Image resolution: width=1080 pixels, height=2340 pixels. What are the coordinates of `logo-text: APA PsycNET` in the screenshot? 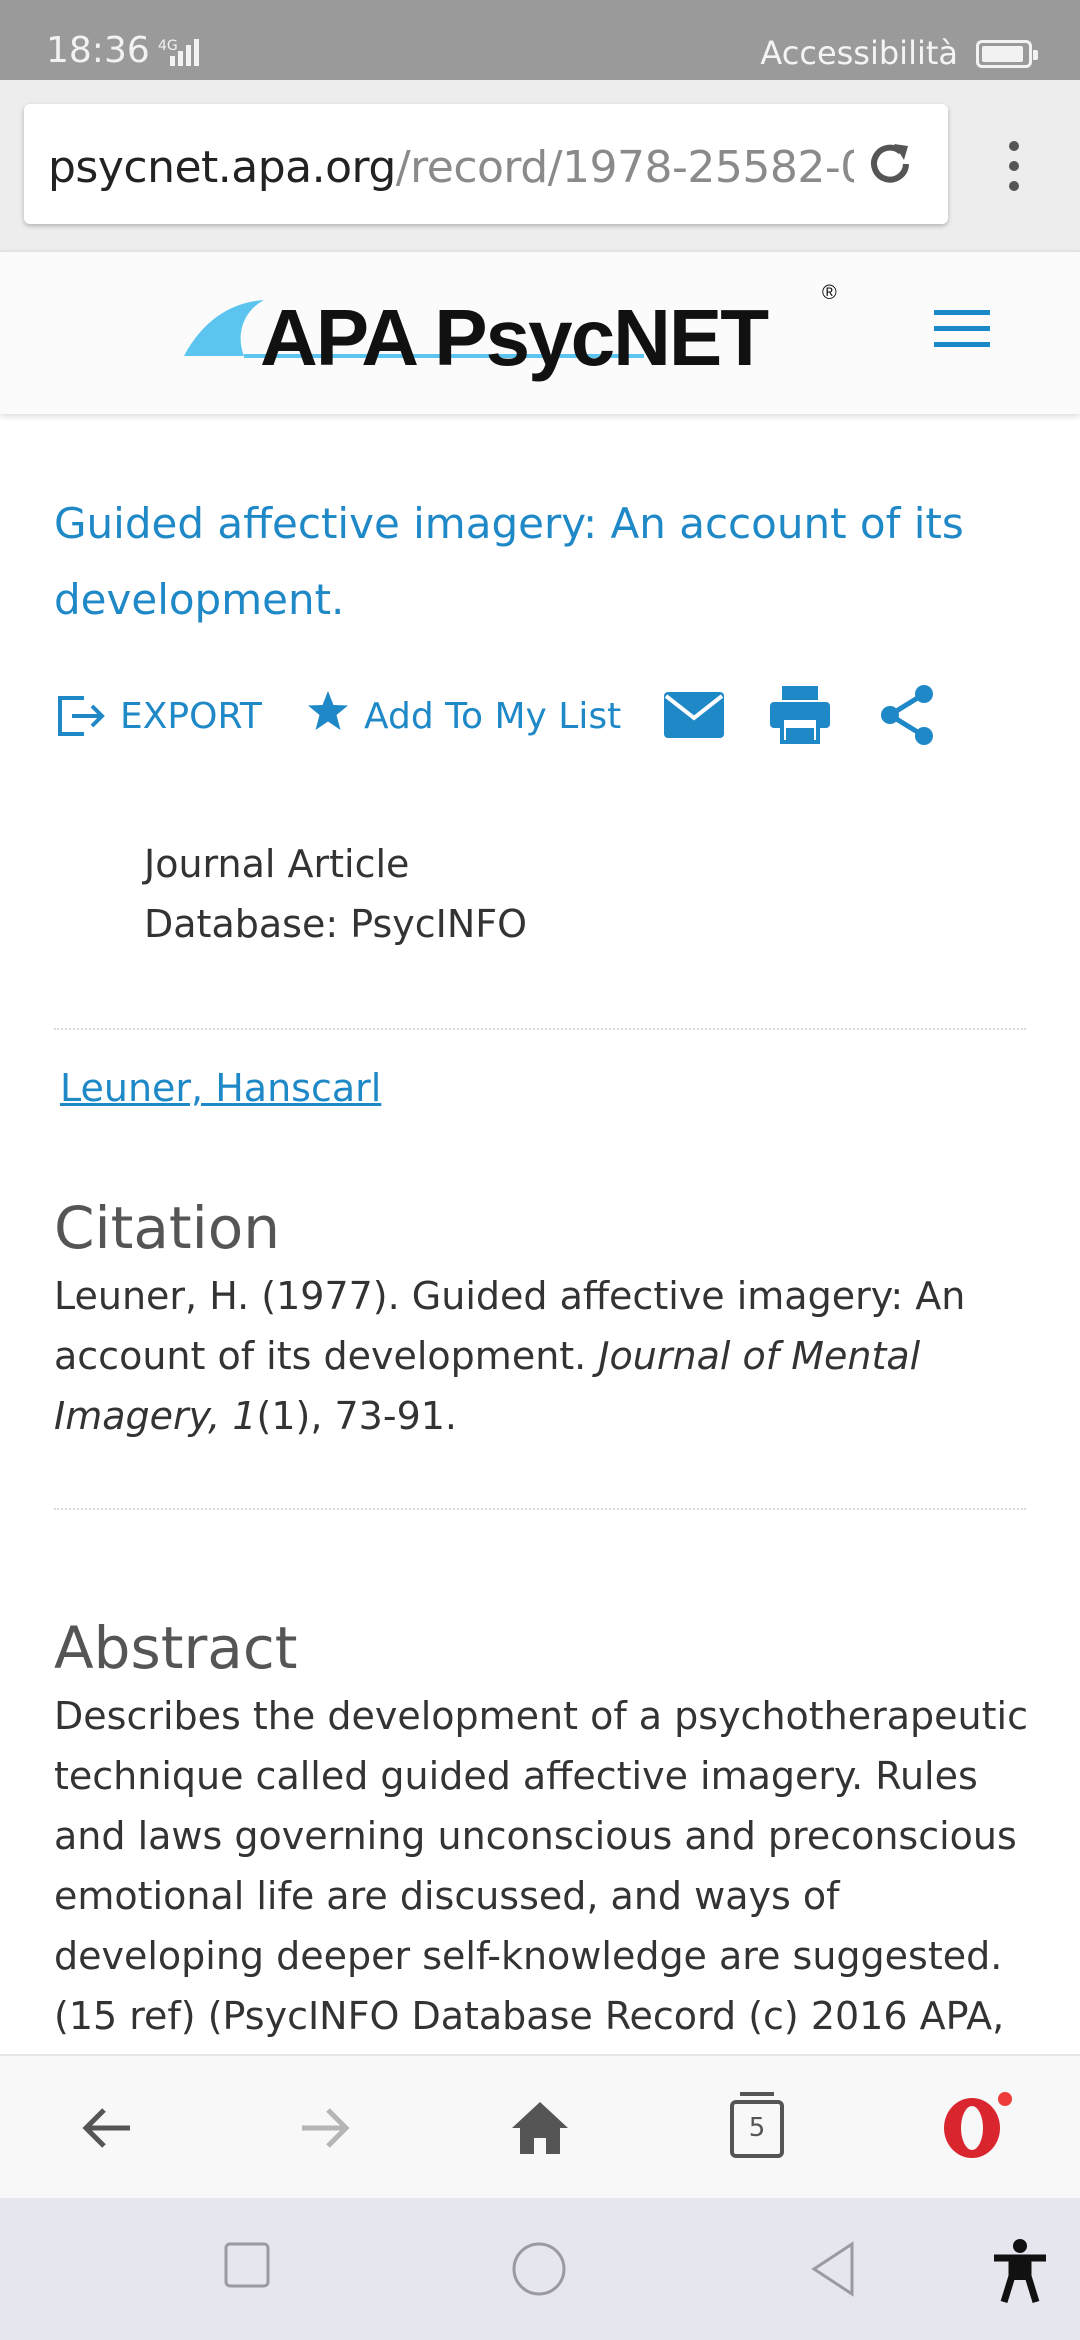 It's located at (514, 337).